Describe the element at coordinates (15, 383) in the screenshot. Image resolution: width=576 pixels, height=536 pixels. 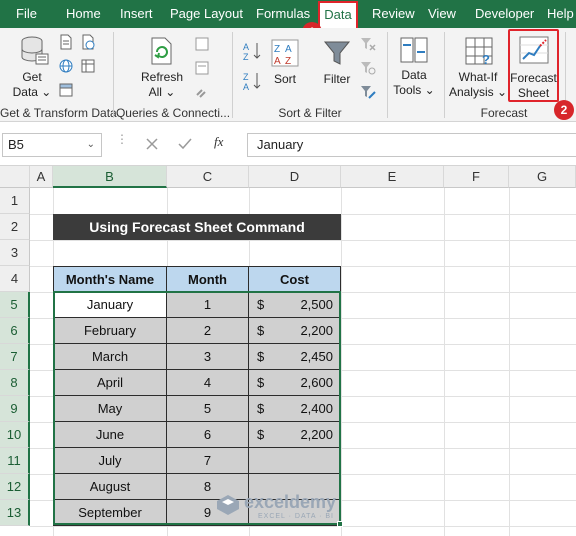
I see `row-header-8: 8` at that location.